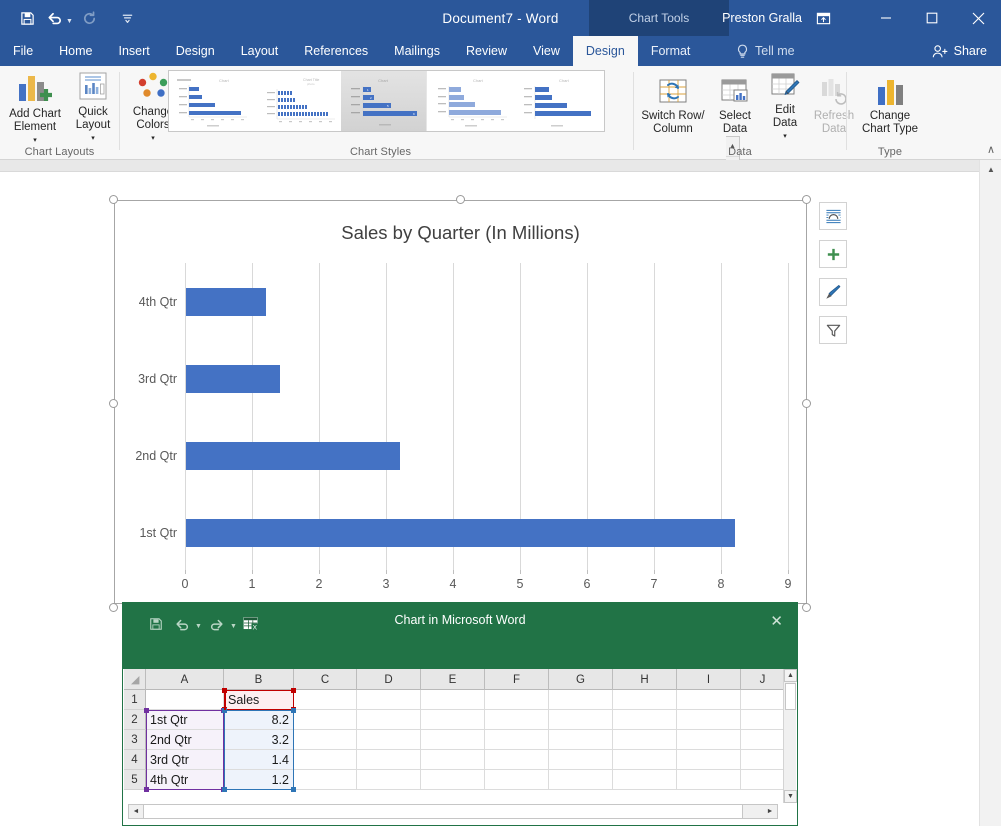  Describe the element at coordinates (389, 700) in the screenshot. I see `cell-d1` at that location.